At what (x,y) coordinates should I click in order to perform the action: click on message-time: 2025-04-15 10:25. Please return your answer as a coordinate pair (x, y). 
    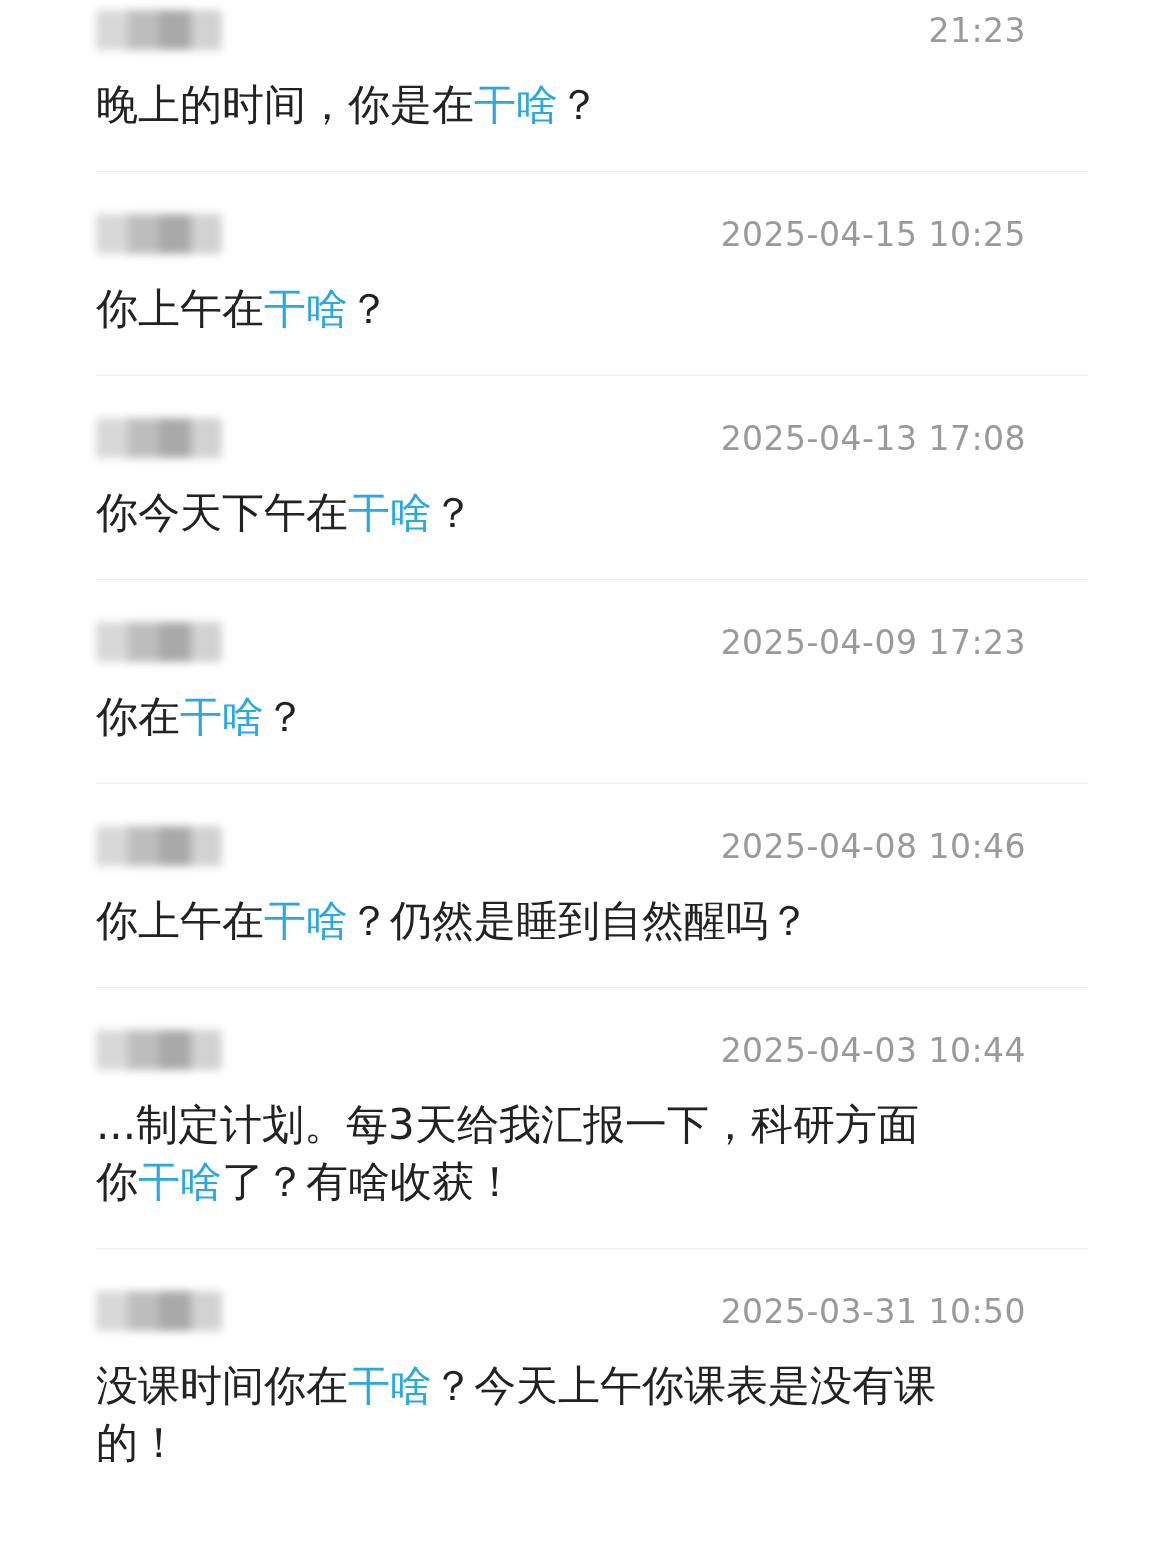
    Looking at the image, I should click on (873, 234).